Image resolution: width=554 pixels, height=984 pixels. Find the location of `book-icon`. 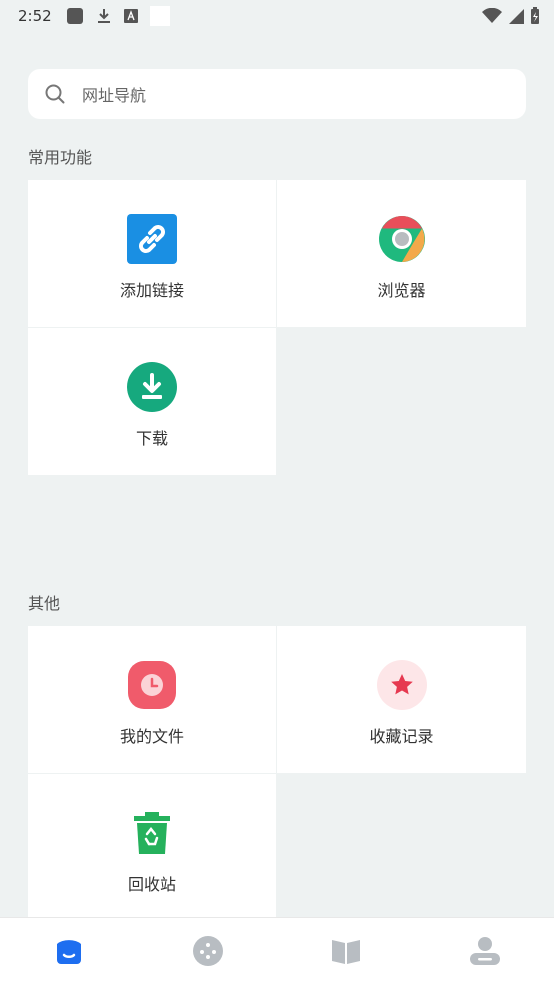

book-icon is located at coordinates (346, 952).